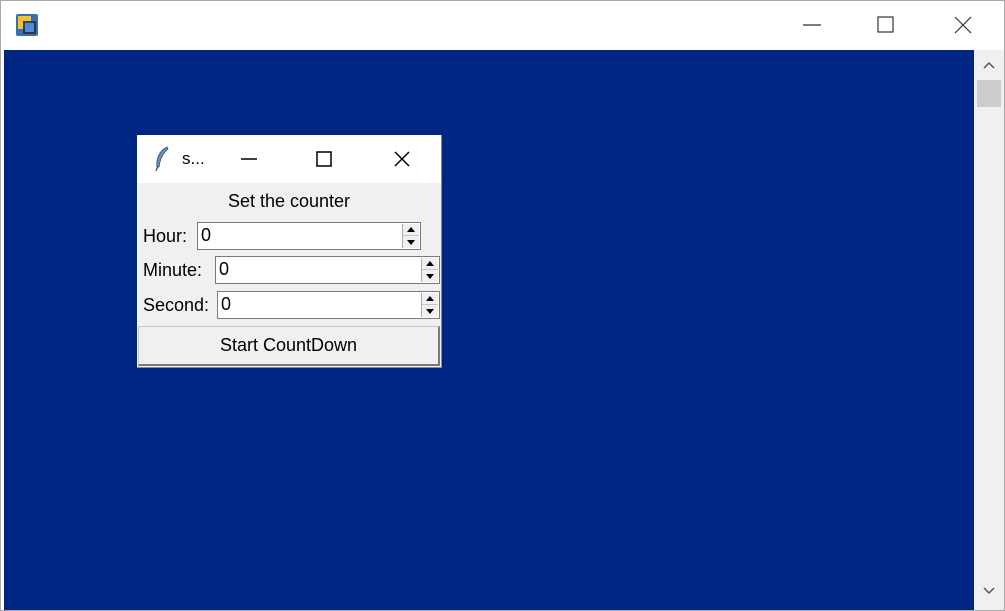 Image resolution: width=1005 pixels, height=611 pixels. I want to click on outer-titlebar, so click(502, 25).